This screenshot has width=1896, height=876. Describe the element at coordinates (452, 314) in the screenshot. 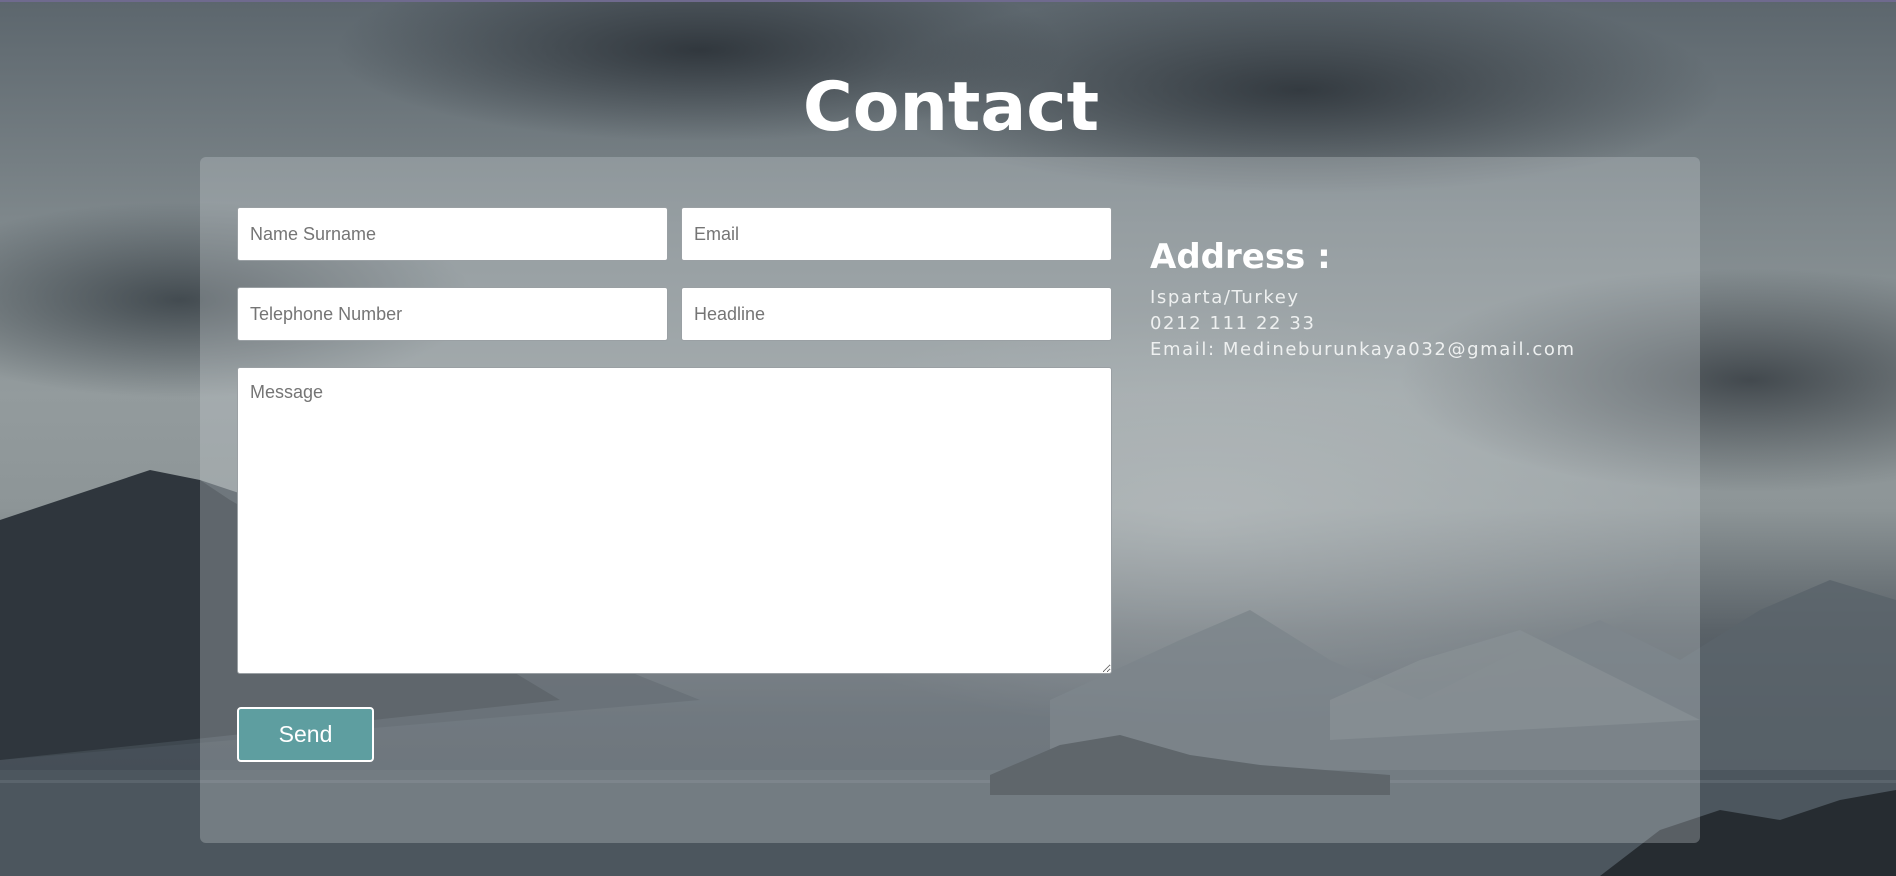

I see `telephone-input` at that location.